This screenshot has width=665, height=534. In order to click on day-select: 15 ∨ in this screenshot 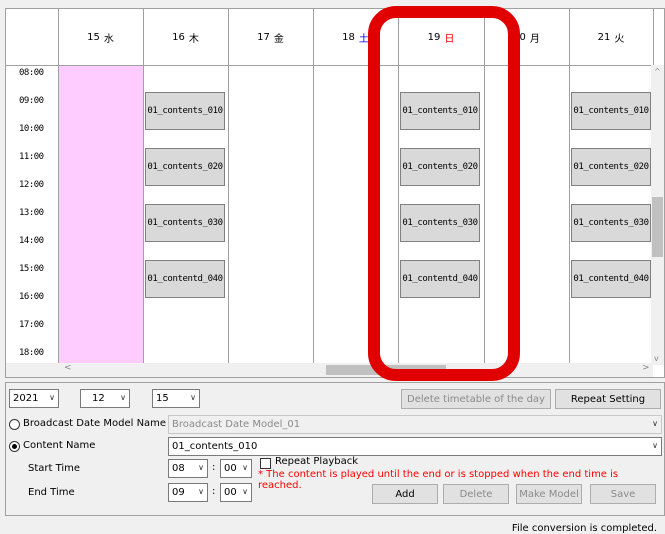, I will do `click(176, 398)`.